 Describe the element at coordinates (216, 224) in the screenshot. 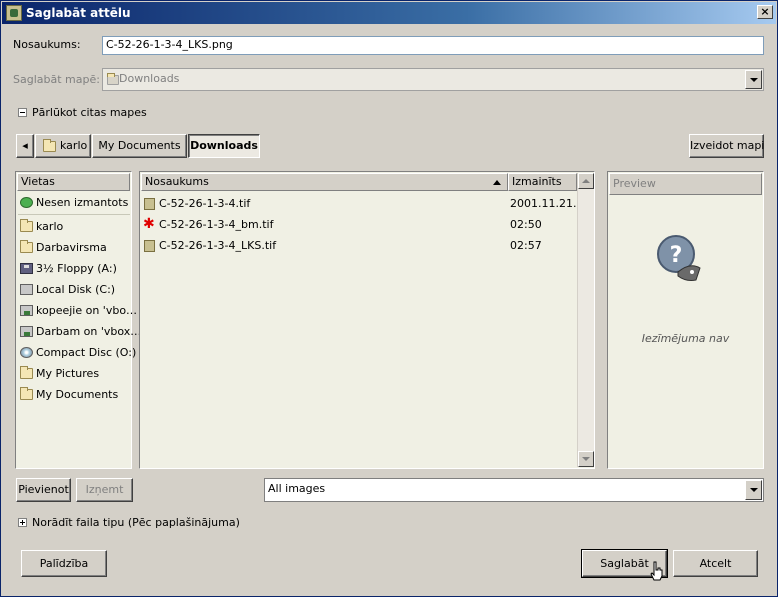

I see `file-name: C-52-26-1-3-4_bm.tif` at that location.